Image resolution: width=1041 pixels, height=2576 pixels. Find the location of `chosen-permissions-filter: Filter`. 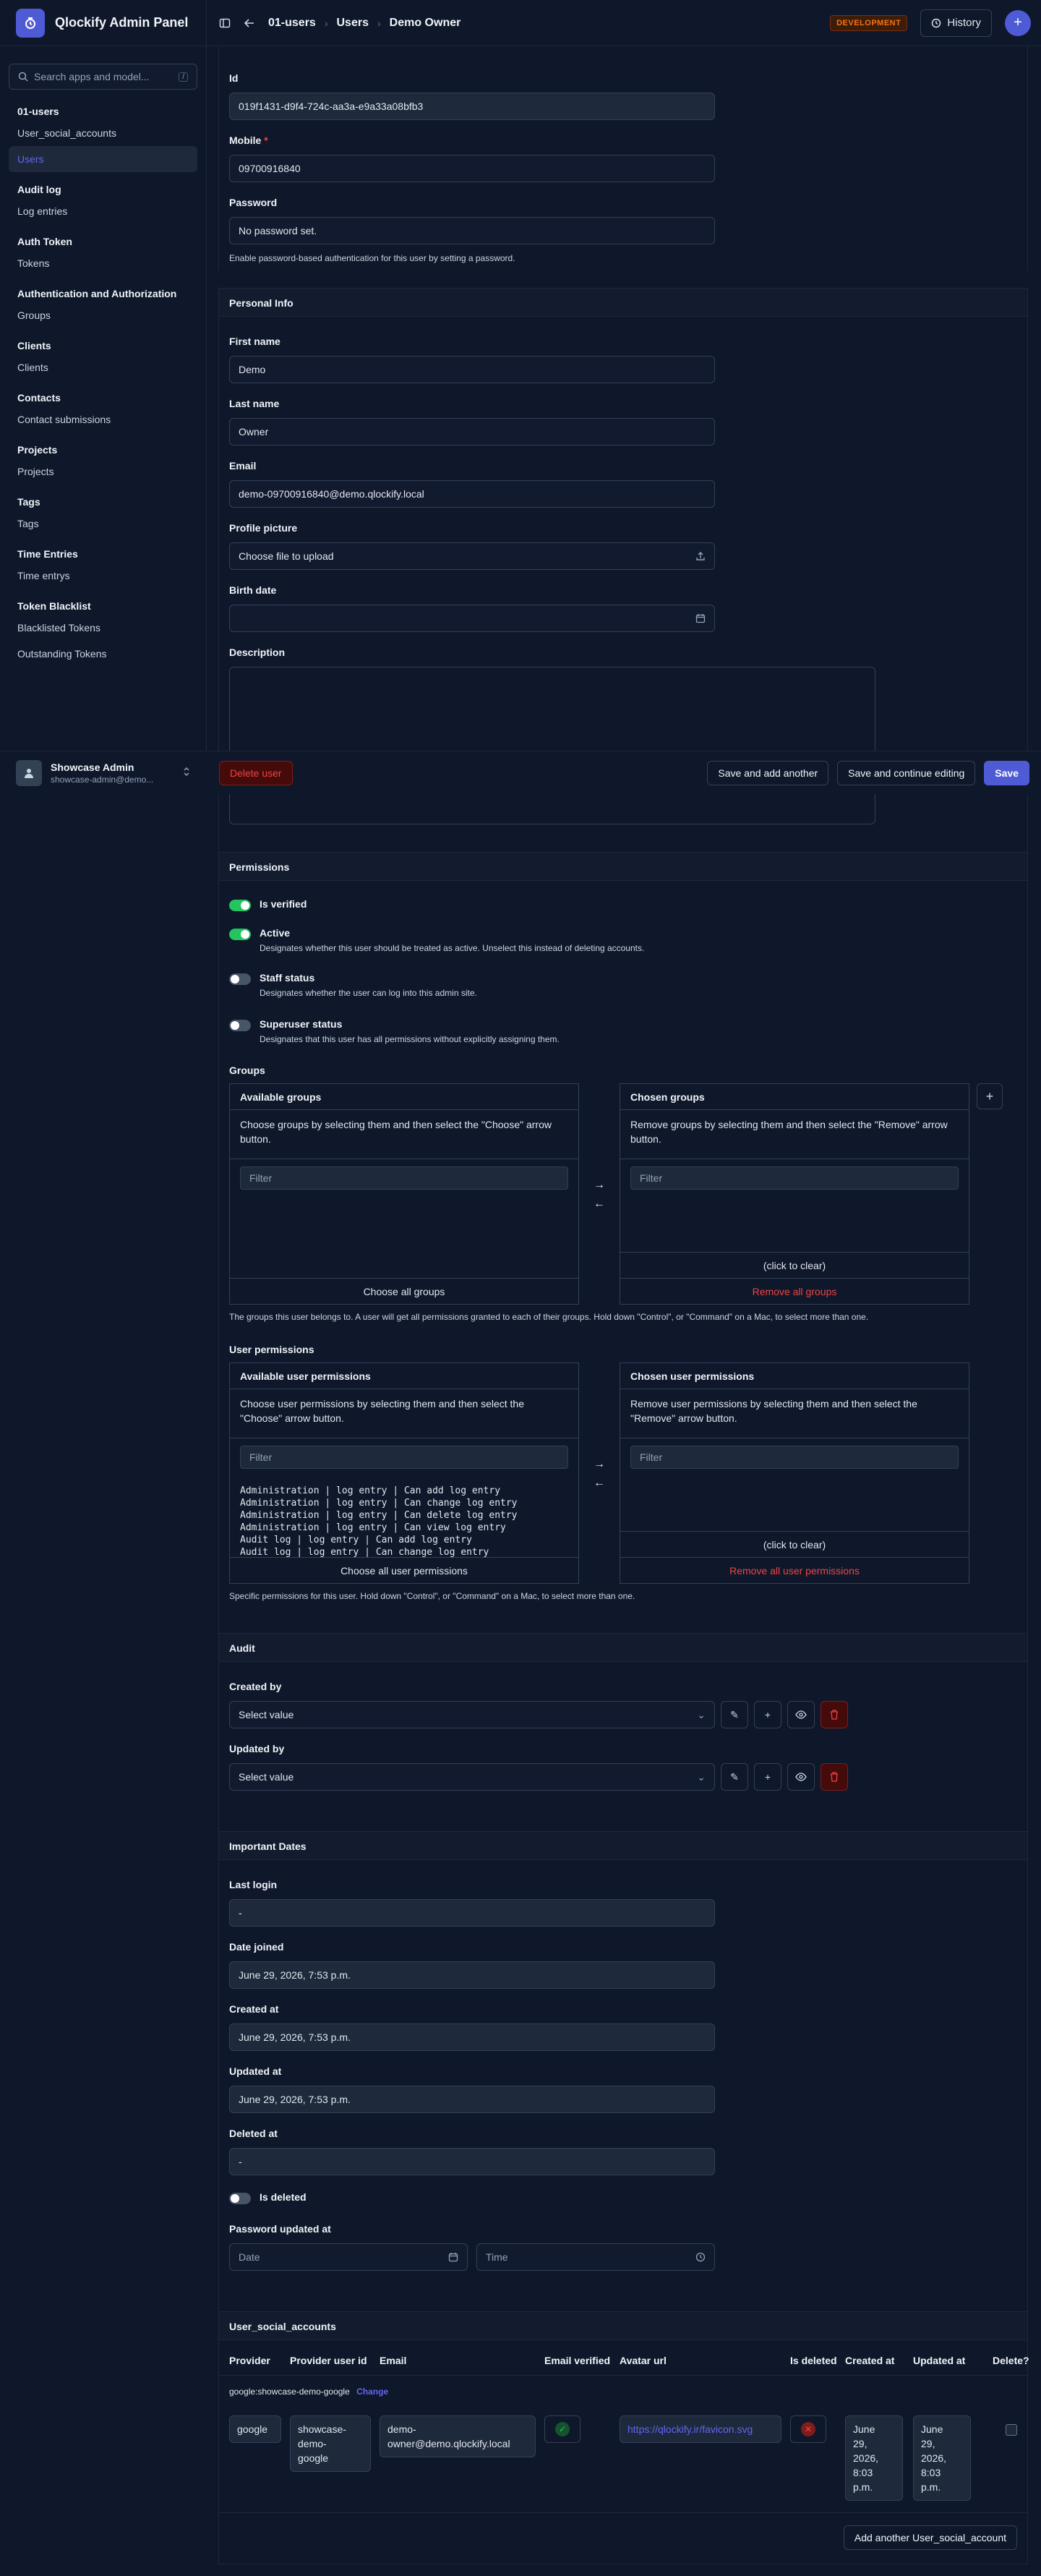

chosen-permissions-filter: Filter is located at coordinates (795, 1457).